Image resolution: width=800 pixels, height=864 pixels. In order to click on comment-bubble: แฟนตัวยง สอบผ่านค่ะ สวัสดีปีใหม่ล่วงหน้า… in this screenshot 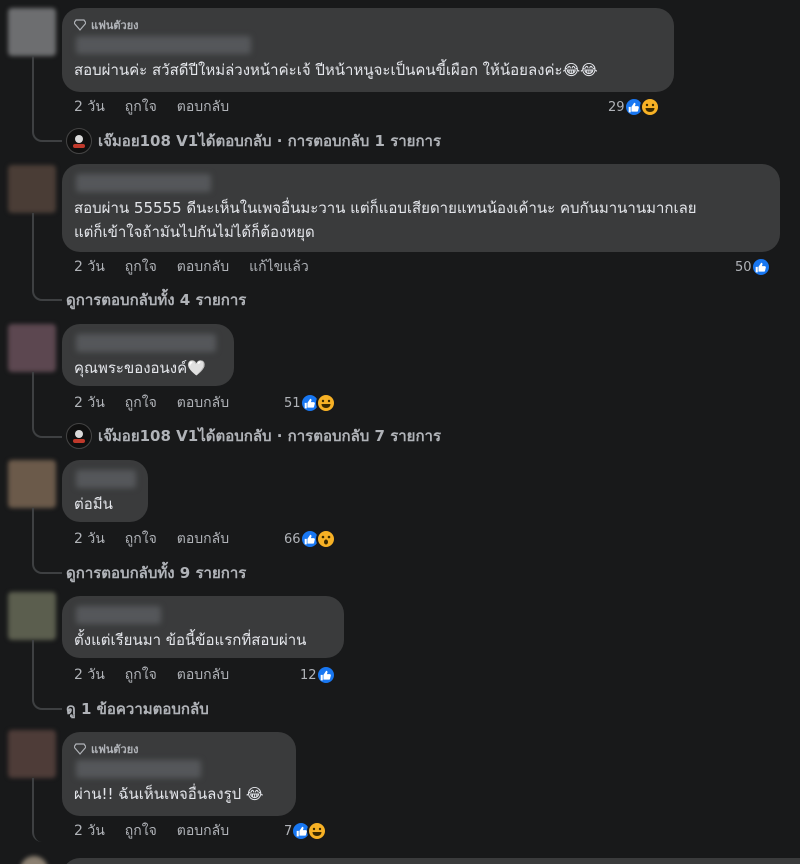, I will do `click(368, 50)`.